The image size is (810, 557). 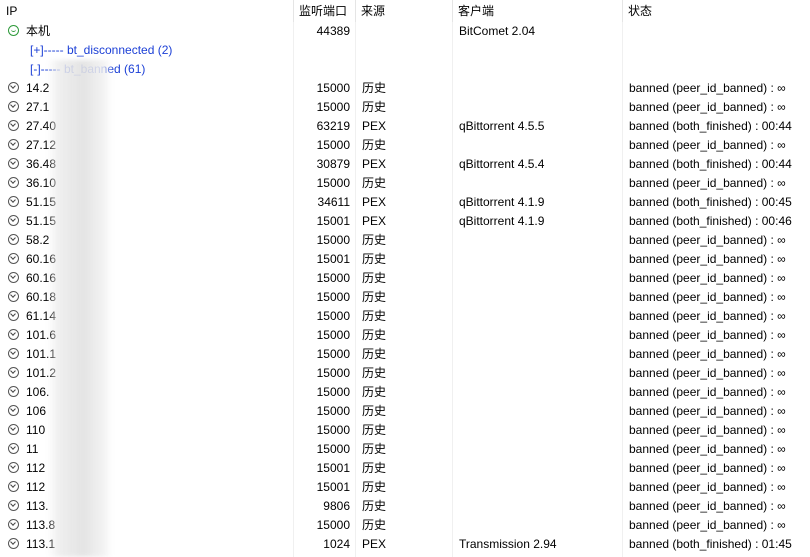 I want to click on group-disconnected-toggle: [+]----- bt_disconnected (2), so click(x=160, y=50).